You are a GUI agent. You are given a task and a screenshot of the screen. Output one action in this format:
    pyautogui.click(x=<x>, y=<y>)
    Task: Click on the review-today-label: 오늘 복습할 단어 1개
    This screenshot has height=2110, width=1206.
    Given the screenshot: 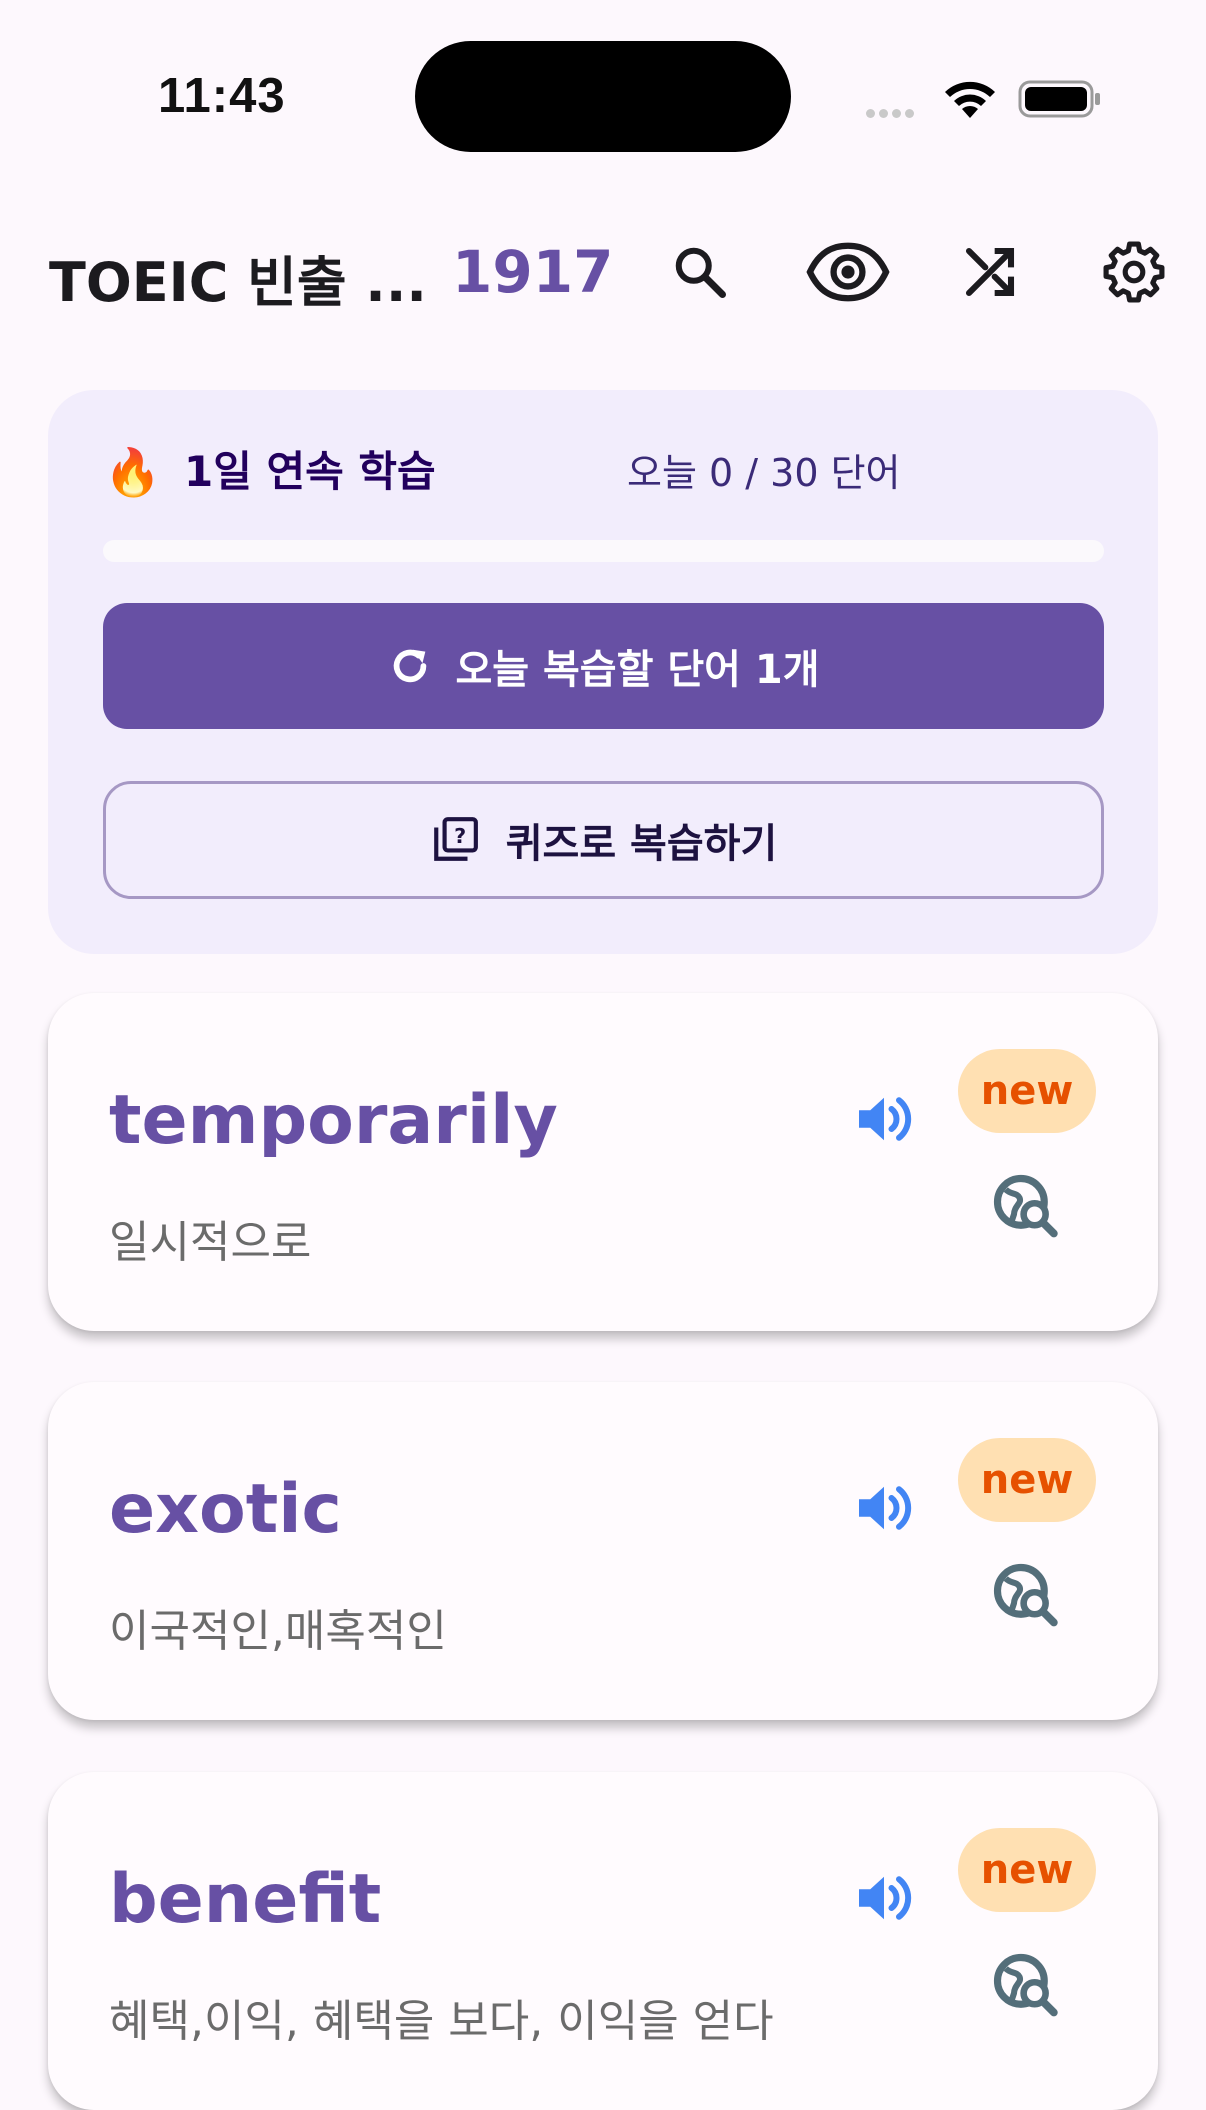 What is the action you would take?
    pyautogui.click(x=637, y=670)
    